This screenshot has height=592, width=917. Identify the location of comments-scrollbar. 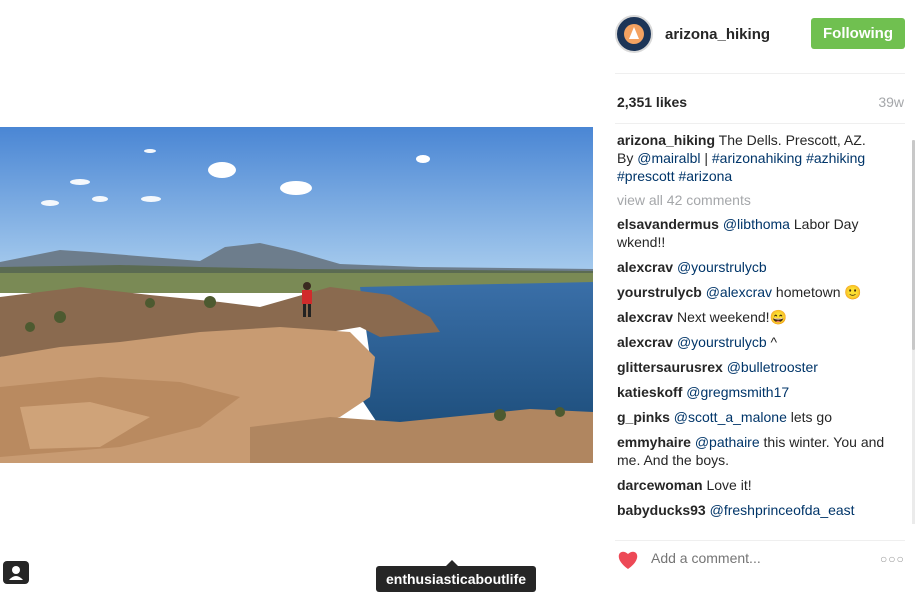
(913, 332).